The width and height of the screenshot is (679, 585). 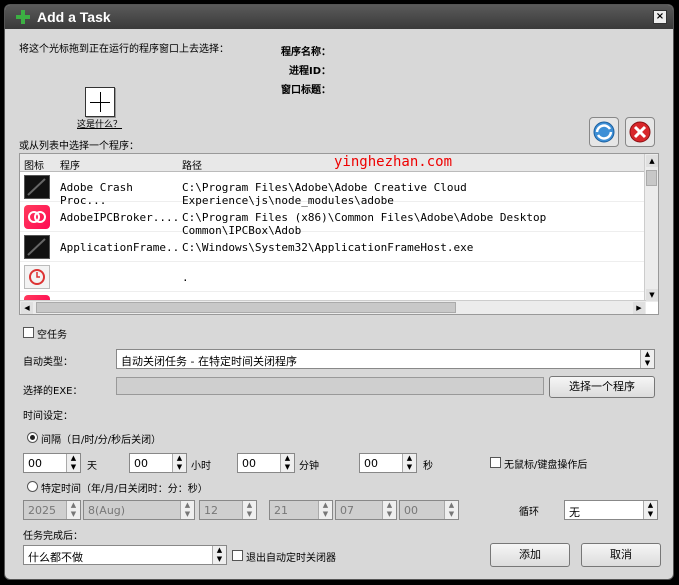 What do you see at coordinates (139, 510) in the screenshot?
I see `month-spinner: 8(Aug) ▲ ▼` at bounding box center [139, 510].